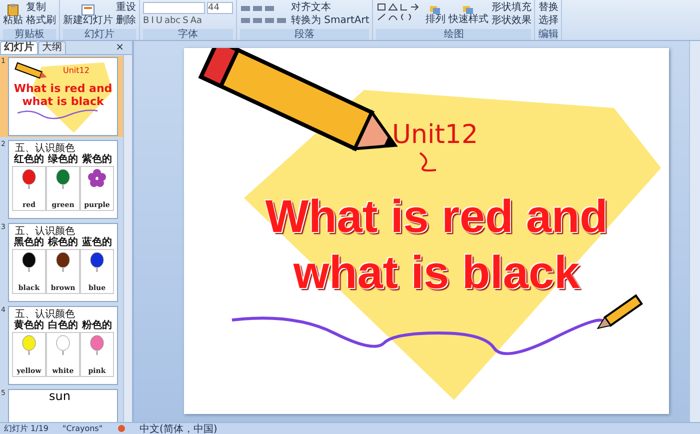  Describe the element at coordinates (52, 47) in the screenshot. I see `panel-tab: 大纲` at that location.